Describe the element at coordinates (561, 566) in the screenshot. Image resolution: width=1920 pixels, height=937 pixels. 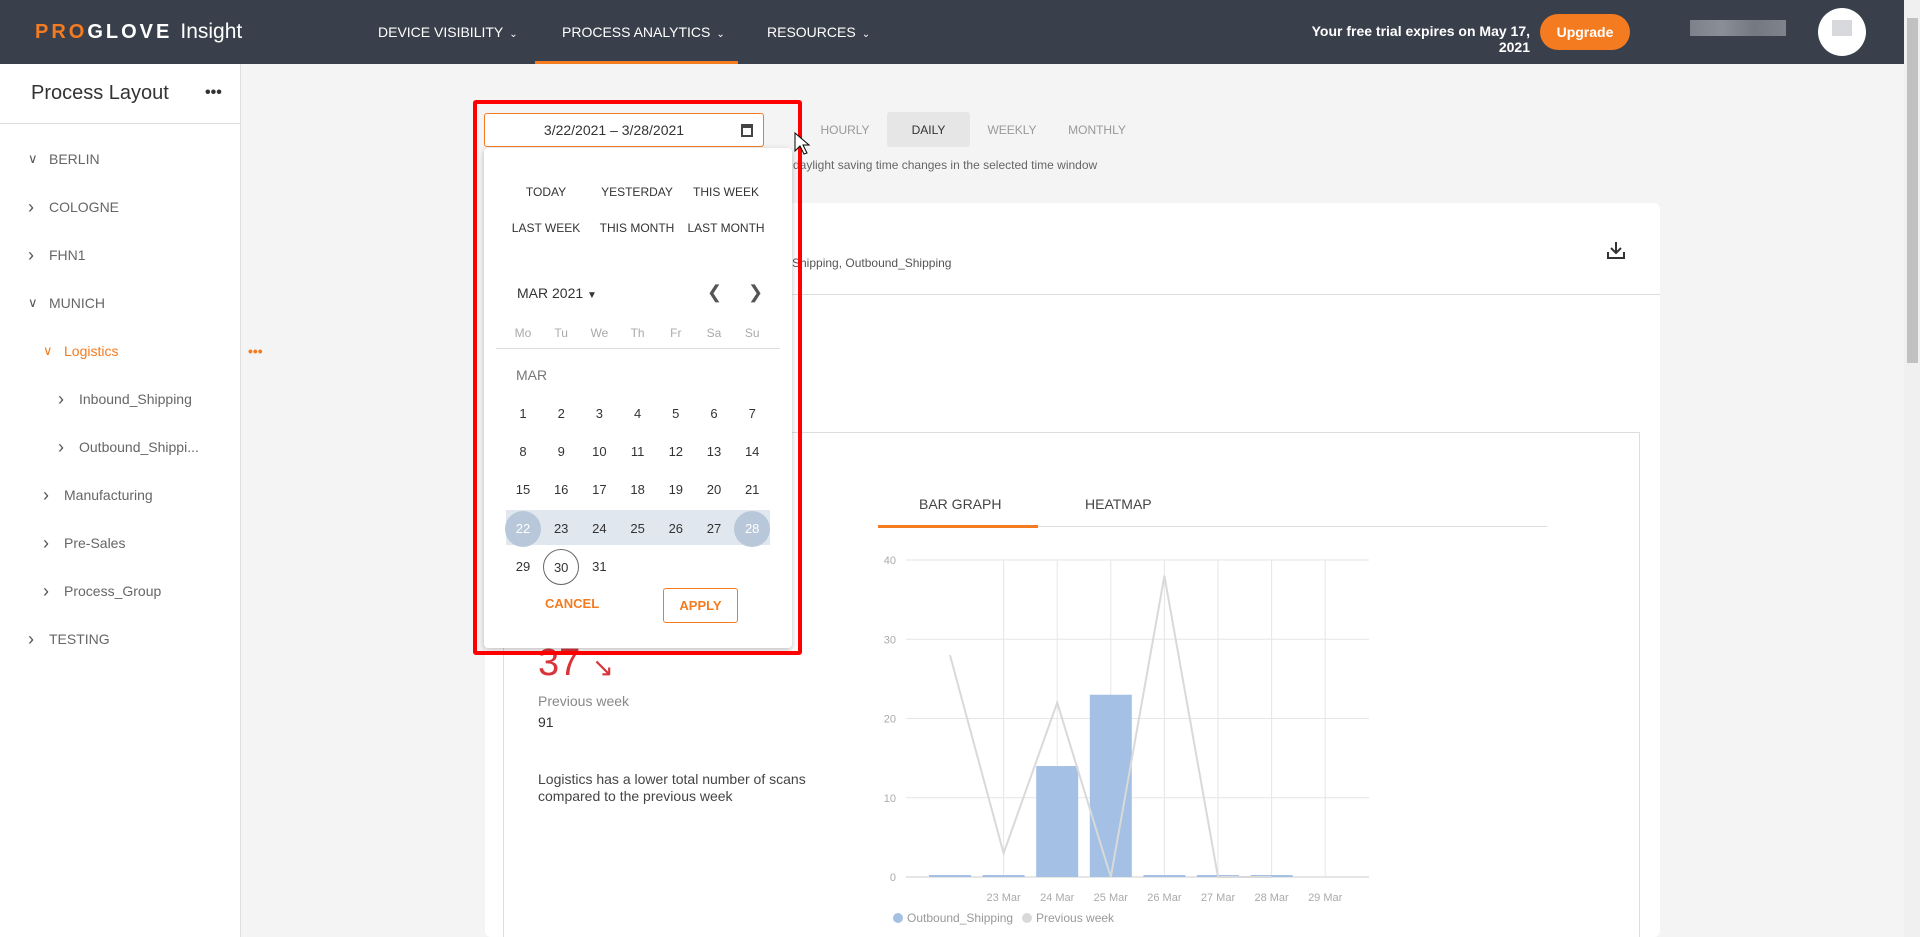
I see `calendar-day: 30` at that location.